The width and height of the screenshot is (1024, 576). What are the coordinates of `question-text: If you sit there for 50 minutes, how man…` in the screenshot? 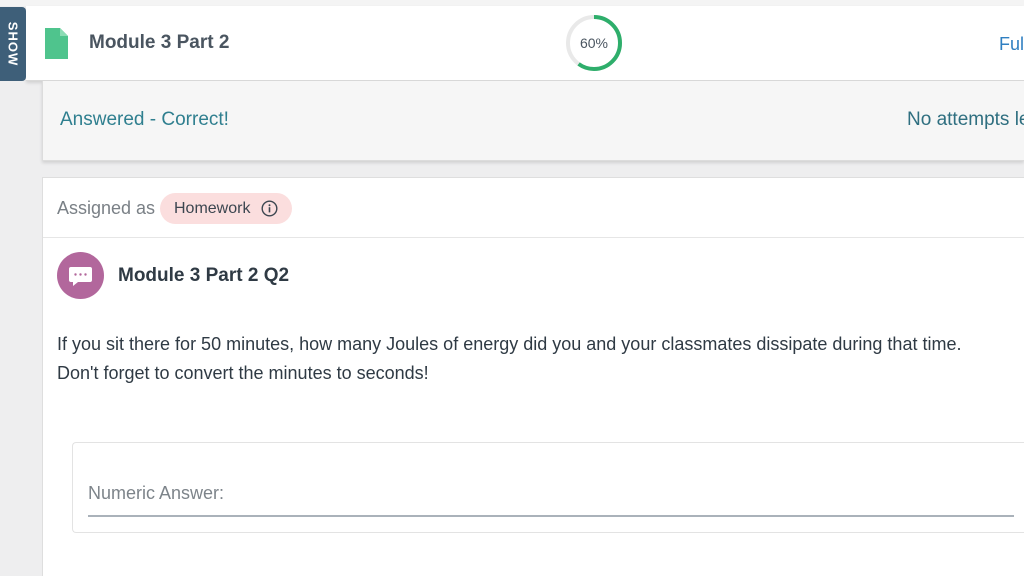 It's located at (537, 359).